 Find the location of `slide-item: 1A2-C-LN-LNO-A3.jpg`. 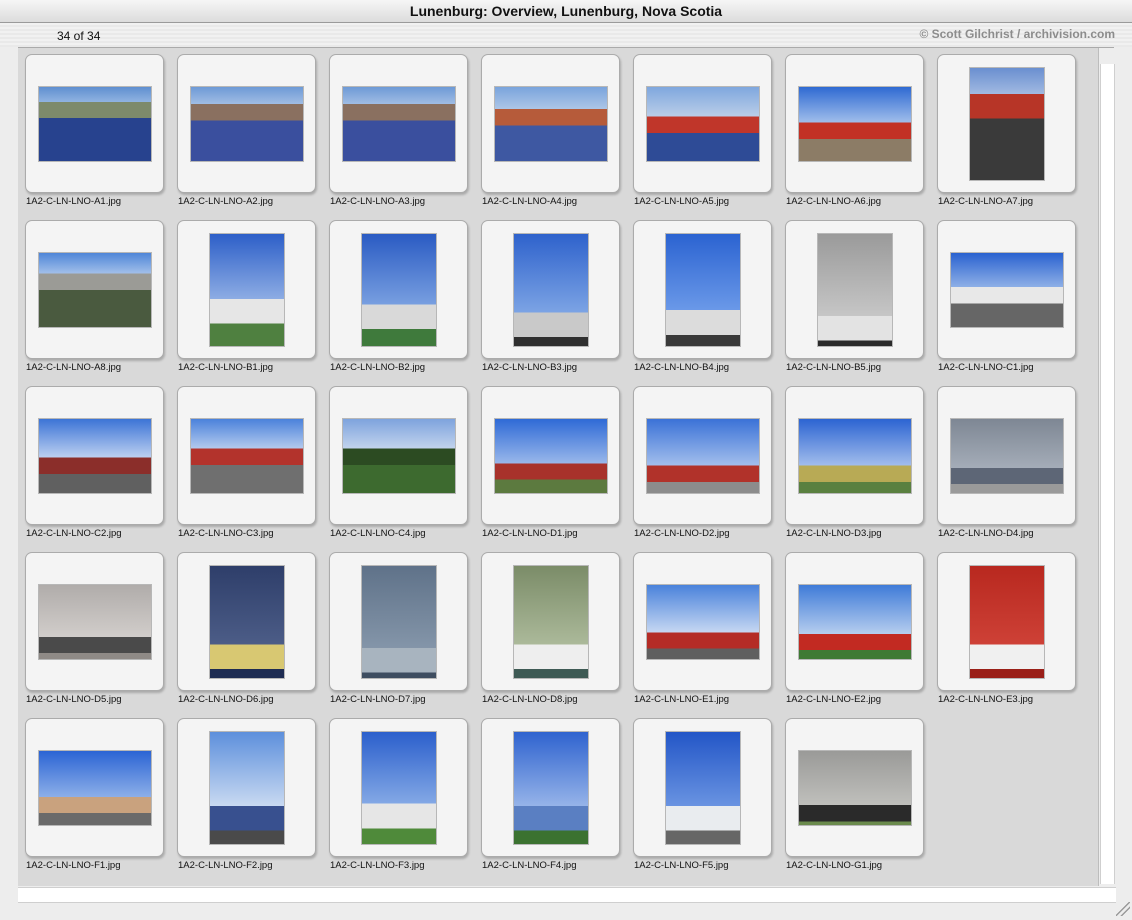

slide-item: 1A2-C-LN-LNO-A3.jpg is located at coordinates (398, 137).